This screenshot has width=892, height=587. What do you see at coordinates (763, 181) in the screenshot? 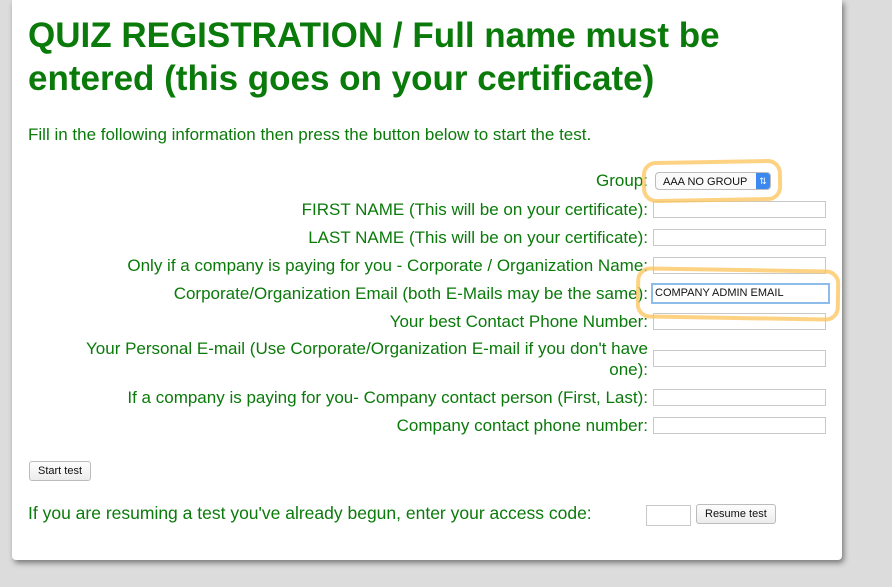
I see `chevron-updown-icon: ⇅` at bounding box center [763, 181].